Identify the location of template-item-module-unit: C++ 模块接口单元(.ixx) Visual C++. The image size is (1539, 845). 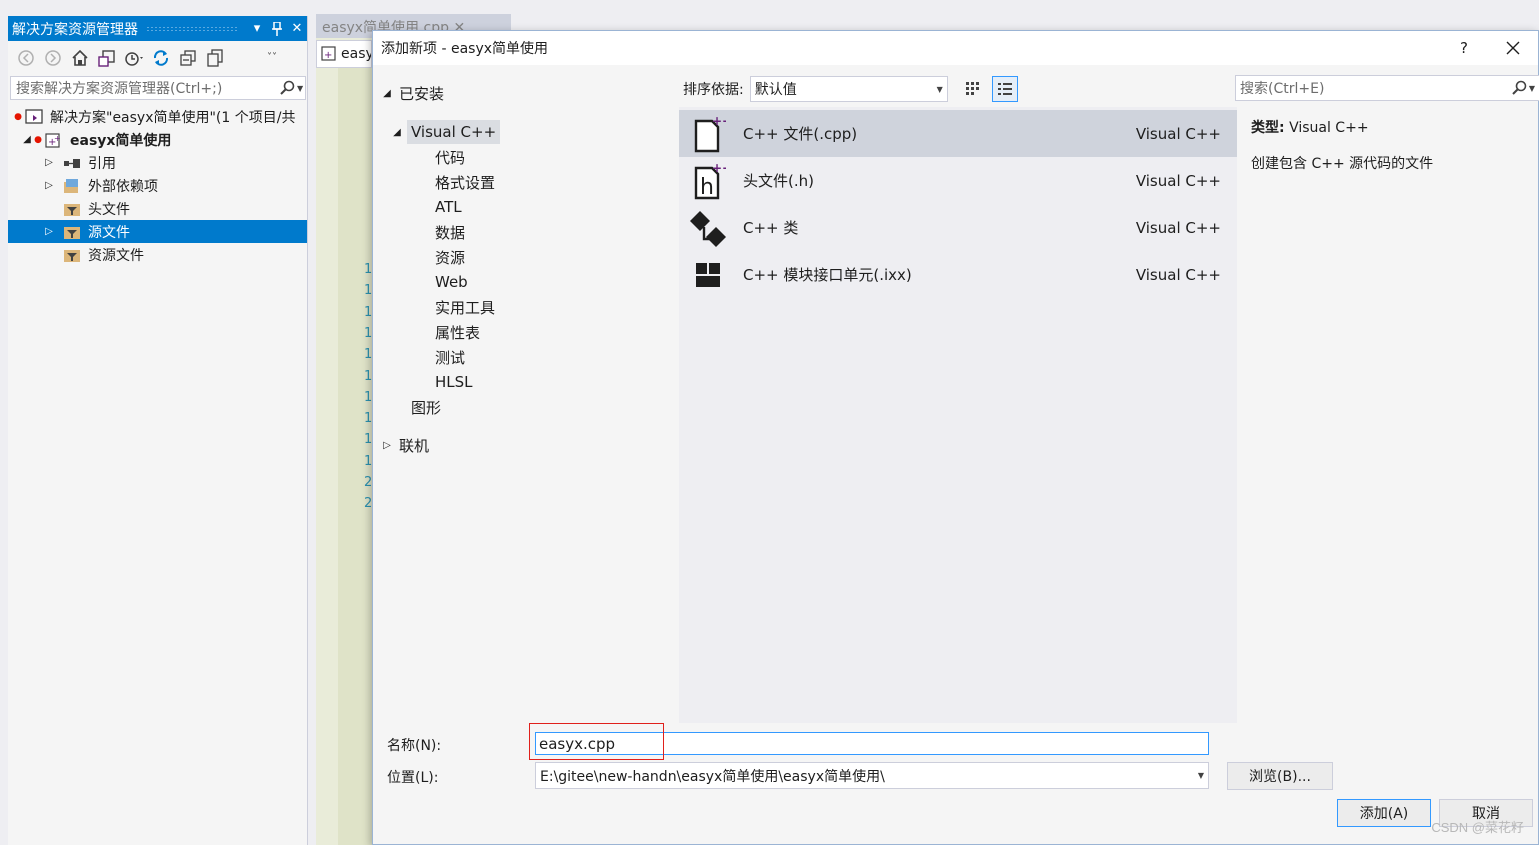
(958, 274).